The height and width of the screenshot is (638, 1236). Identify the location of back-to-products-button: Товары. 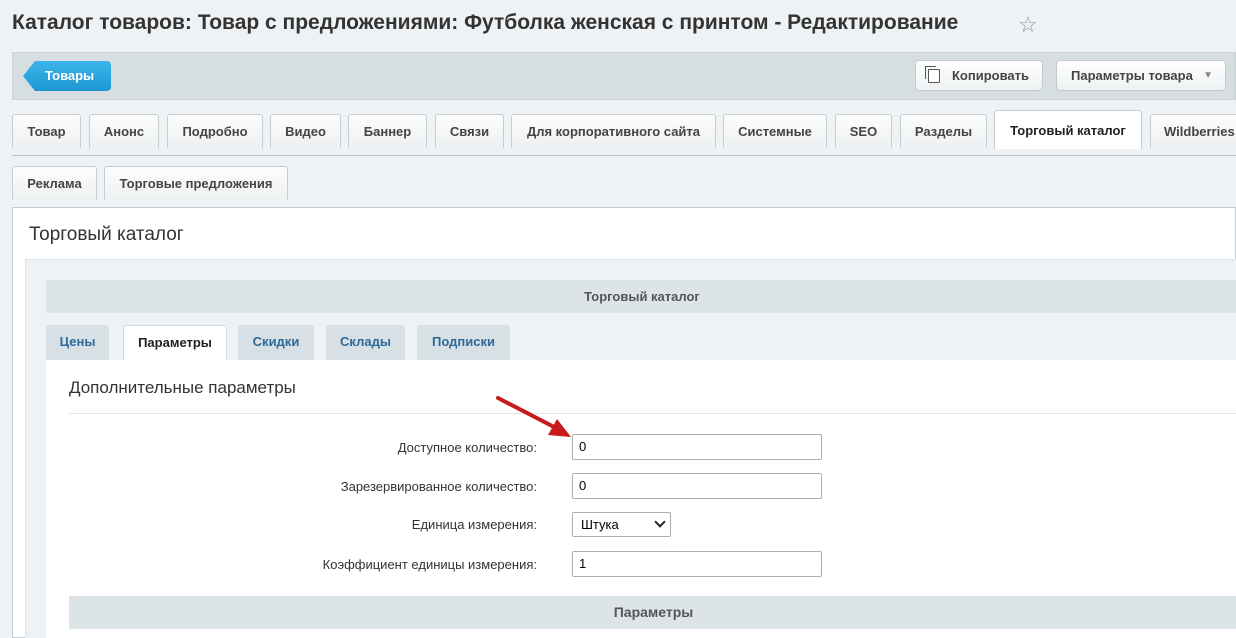
(67, 76).